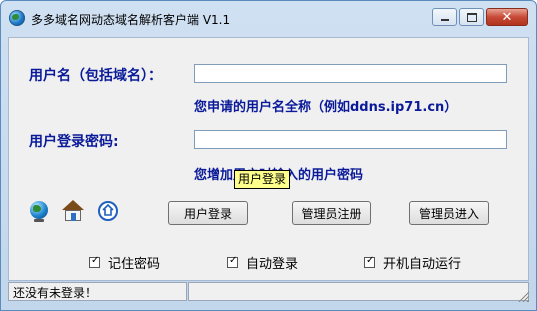 The image size is (537, 311). What do you see at coordinates (358, 291) in the screenshot?
I see `status-pane-secondary` at bounding box center [358, 291].